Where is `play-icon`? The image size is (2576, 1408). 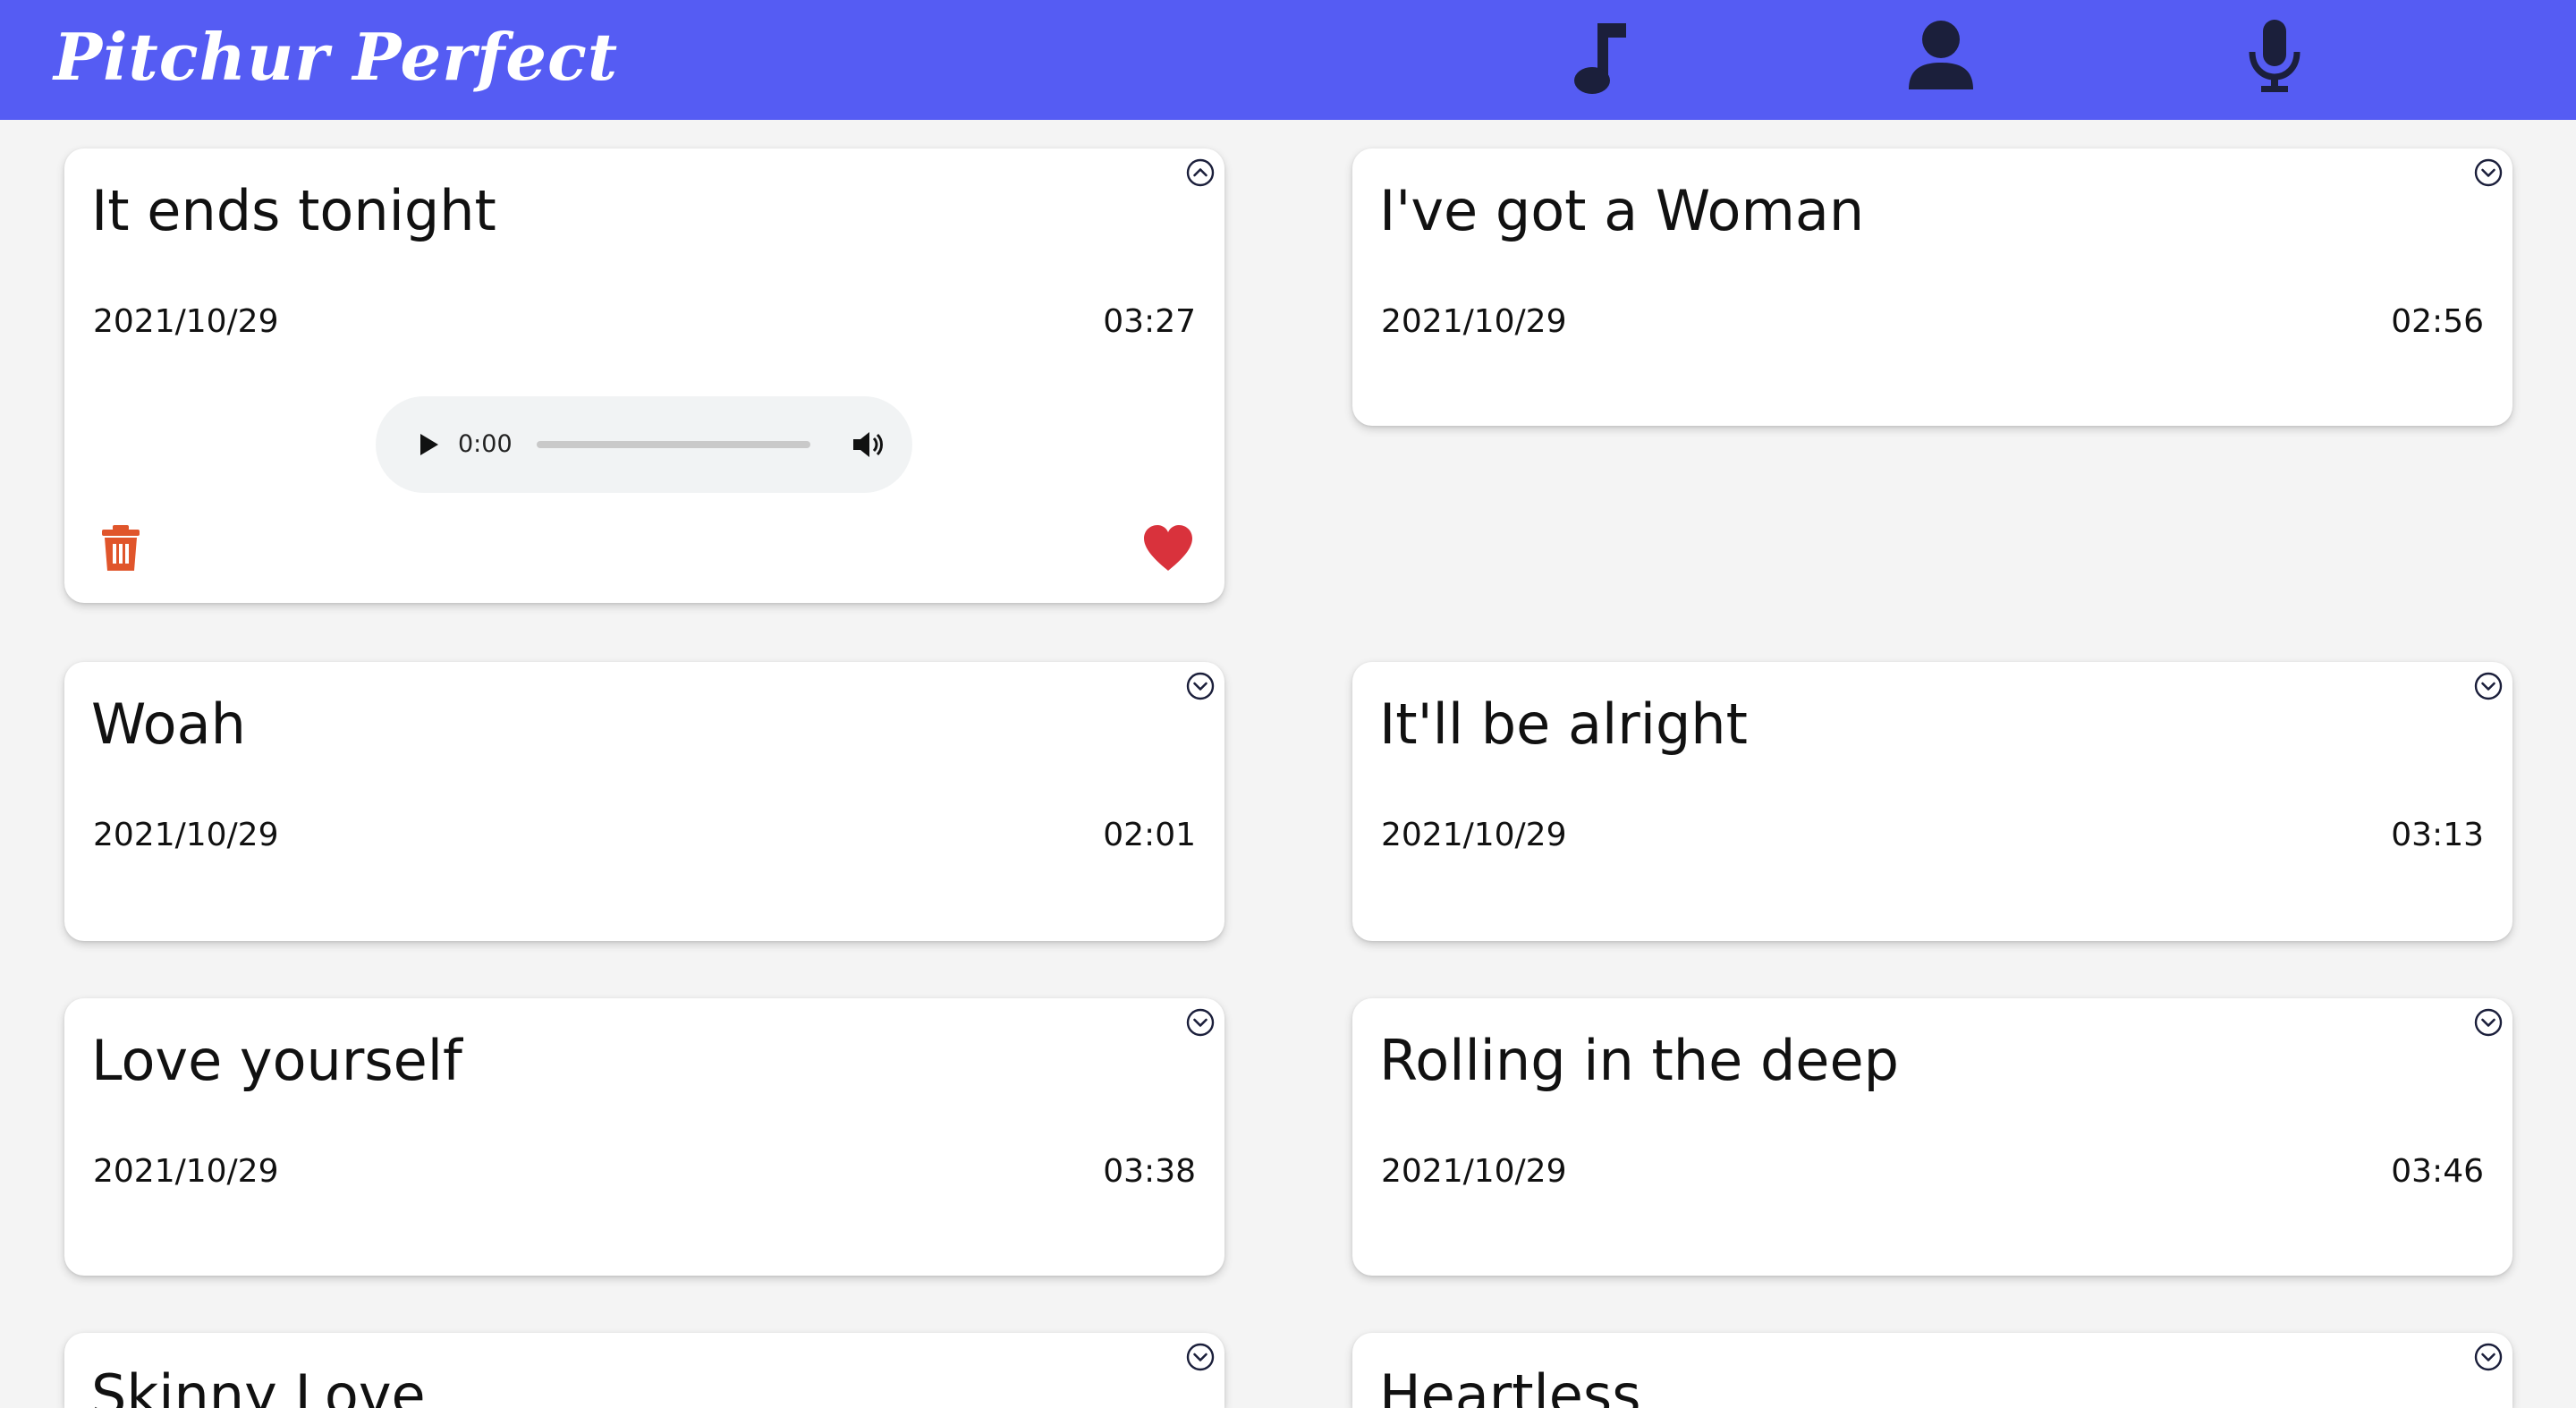 play-icon is located at coordinates (427, 445).